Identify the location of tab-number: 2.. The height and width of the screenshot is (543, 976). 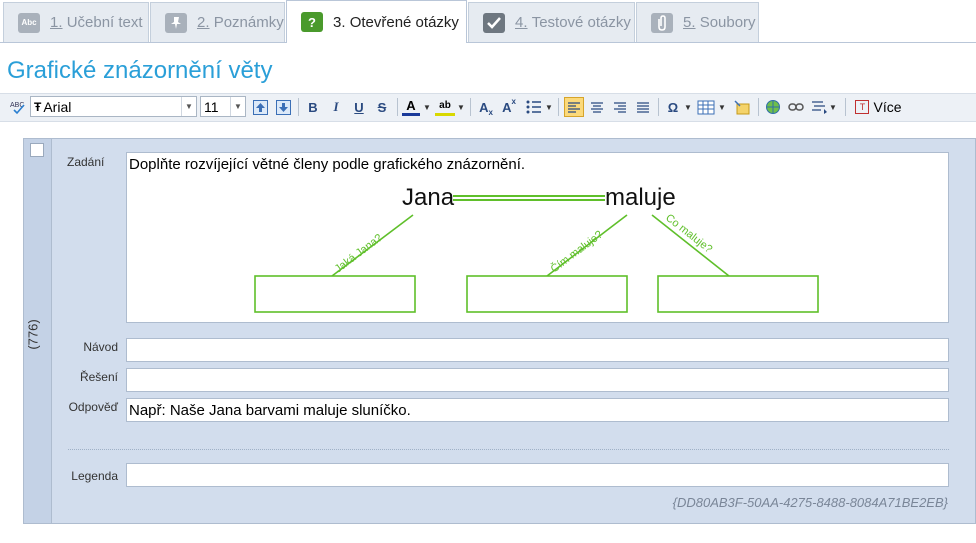
(203, 22).